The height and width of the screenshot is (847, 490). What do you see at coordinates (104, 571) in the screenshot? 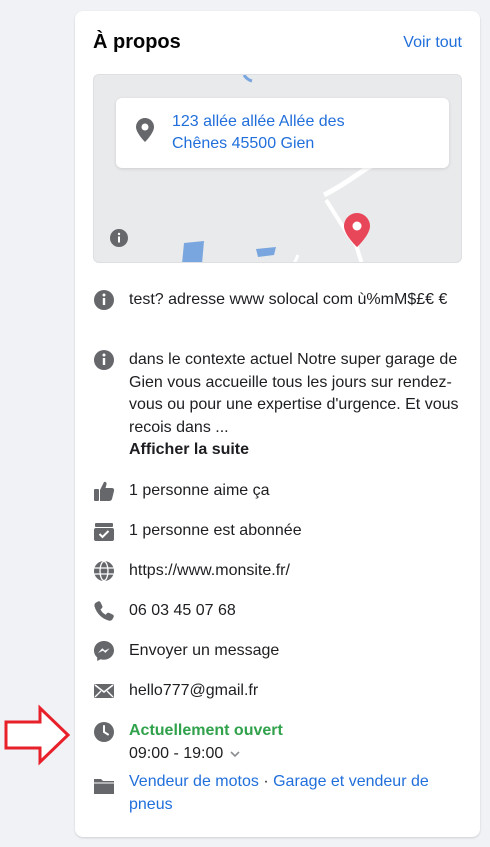
I see `globe-icon` at bounding box center [104, 571].